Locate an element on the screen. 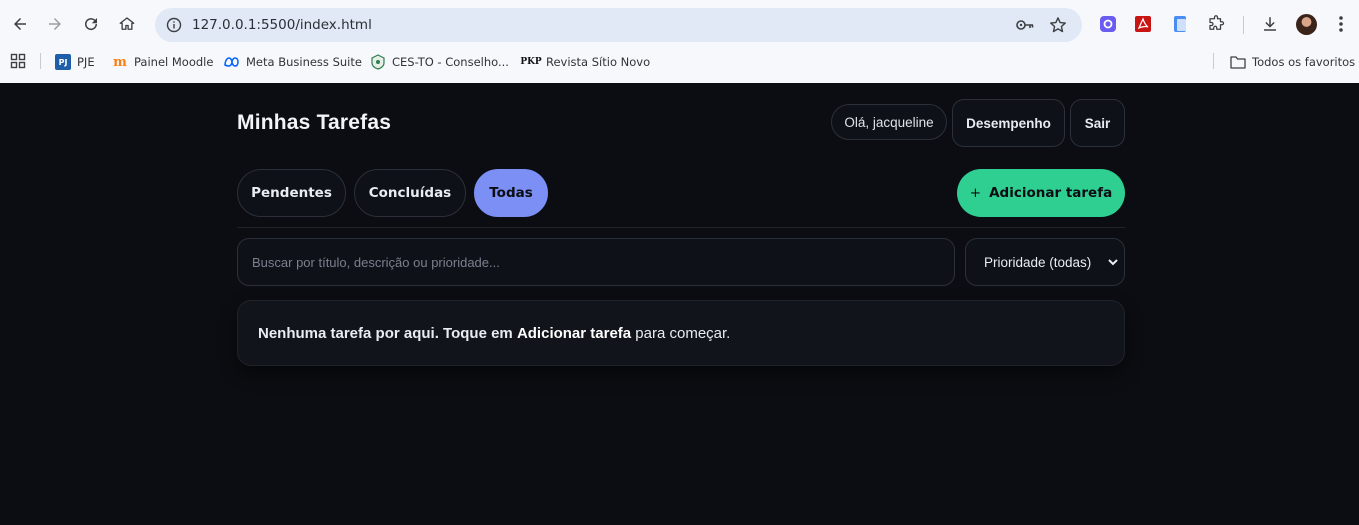  priority-filter-value: Prioridade (todas) is located at coordinates (1038, 262).